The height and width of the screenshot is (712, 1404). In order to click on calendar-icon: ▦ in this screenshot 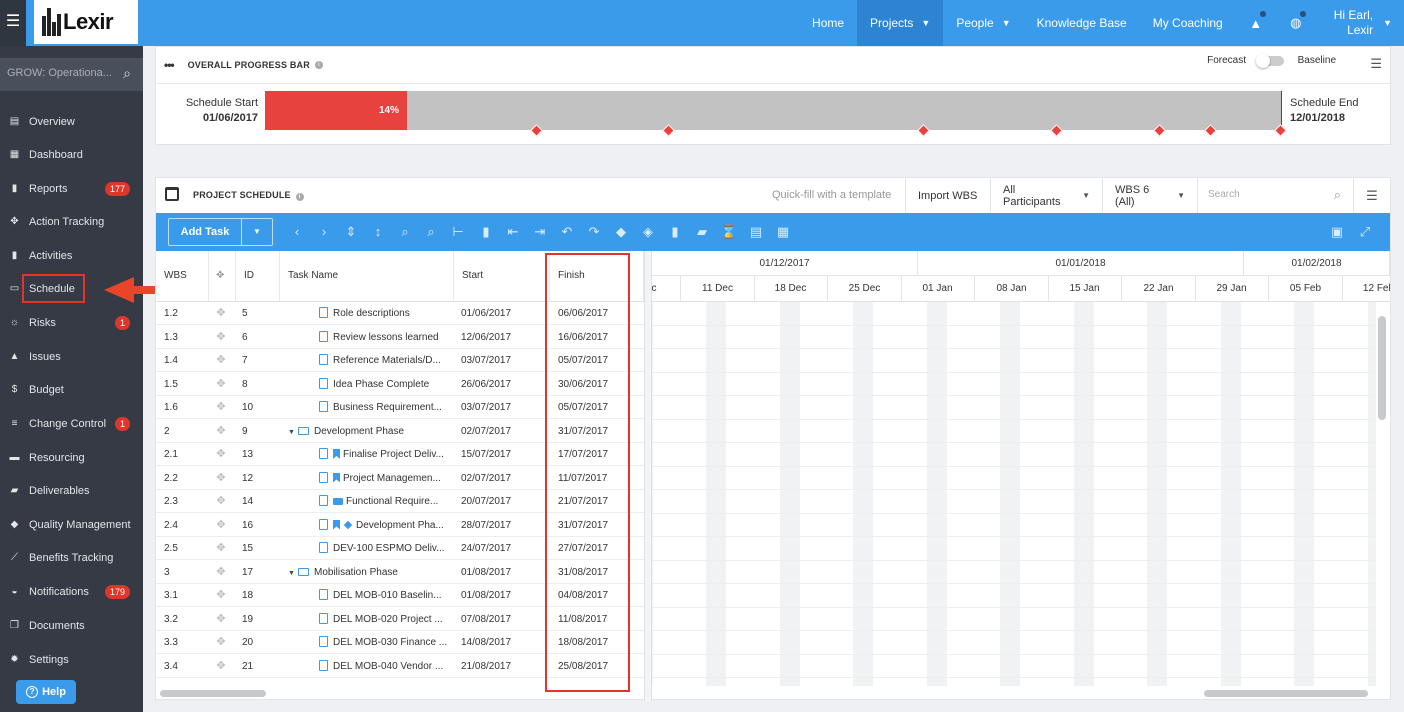, I will do `click(783, 232)`.